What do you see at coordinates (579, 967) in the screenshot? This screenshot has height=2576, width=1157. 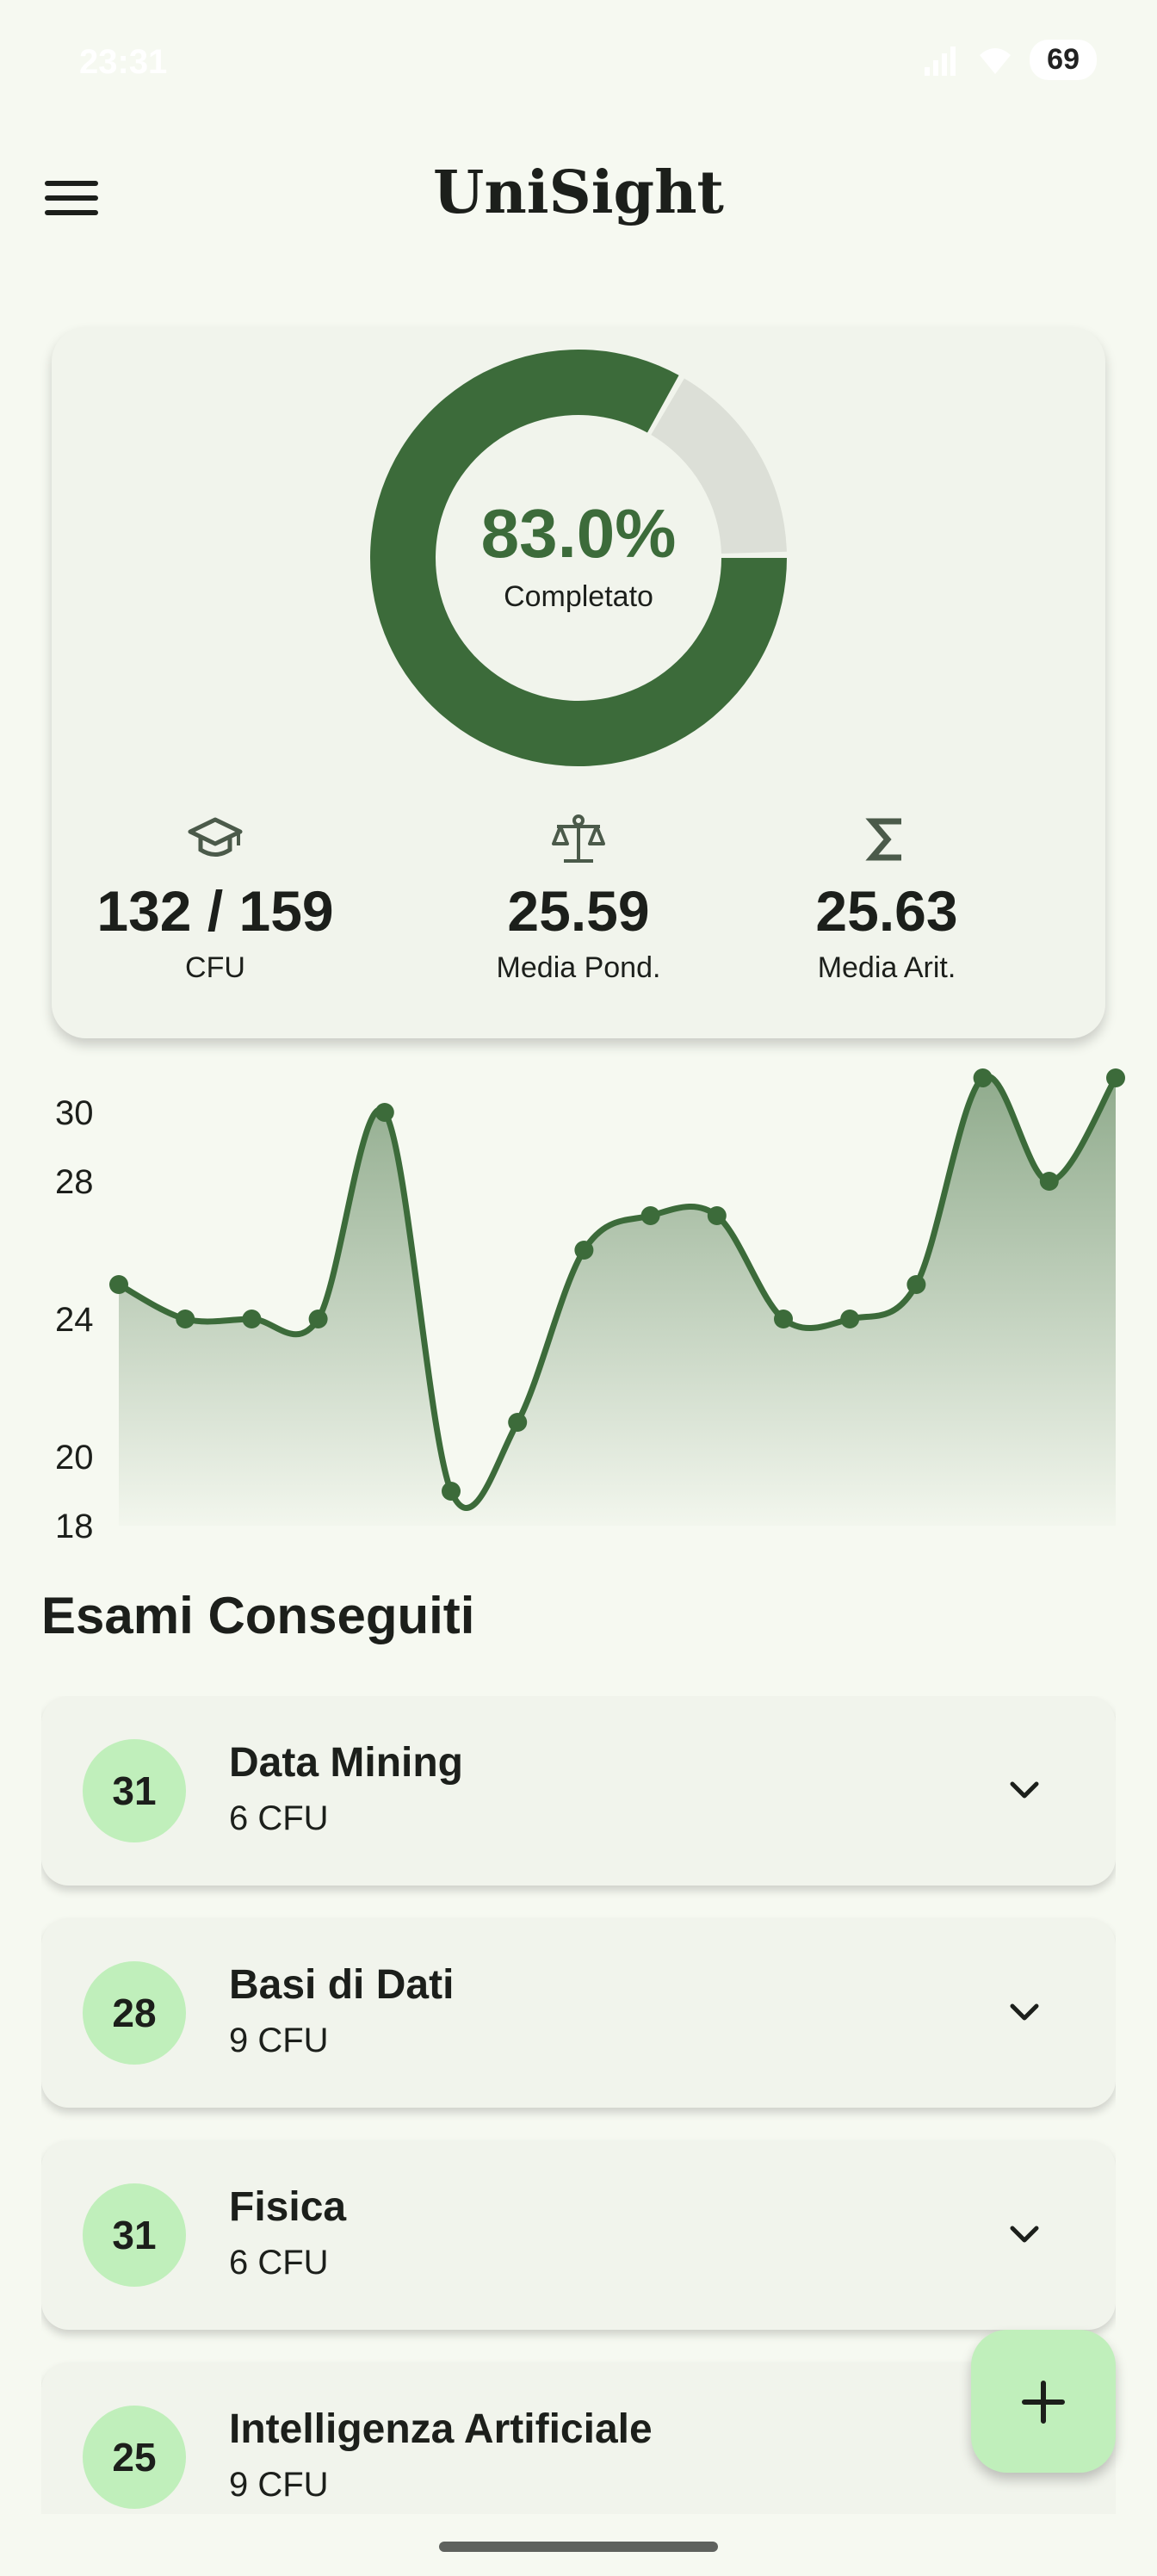 I see `stat-label: Media Pond.` at bounding box center [579, 967].